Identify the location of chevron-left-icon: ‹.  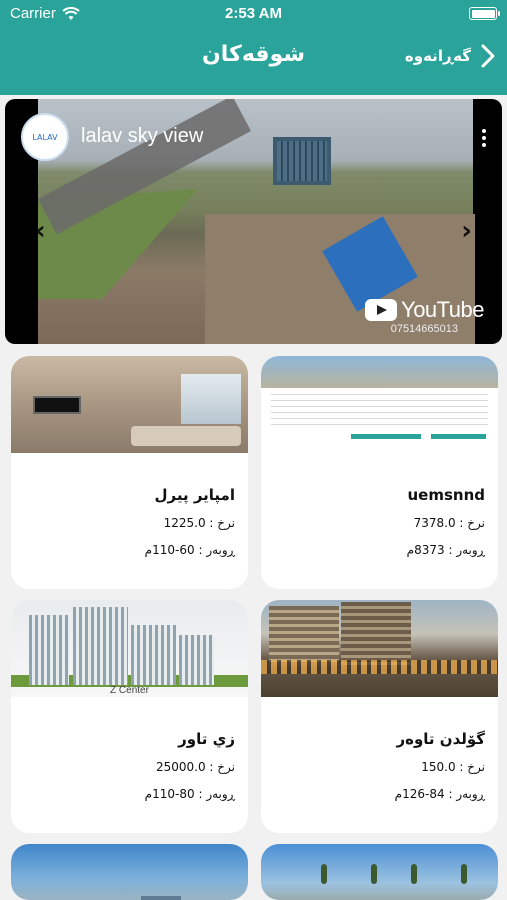
(40, 231).